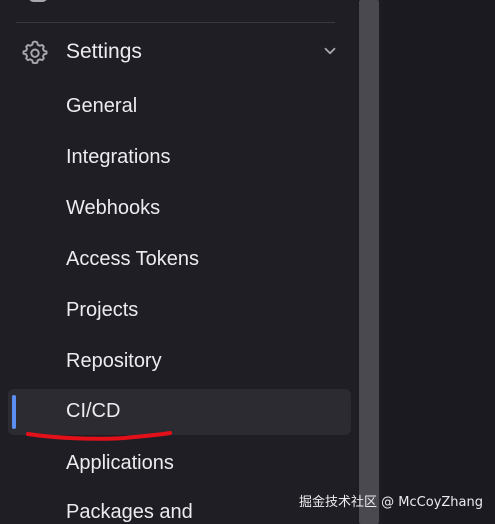  Describe the element at coordinates (62, 2) in the screenshot. I see `previous-nav-item` at that location.